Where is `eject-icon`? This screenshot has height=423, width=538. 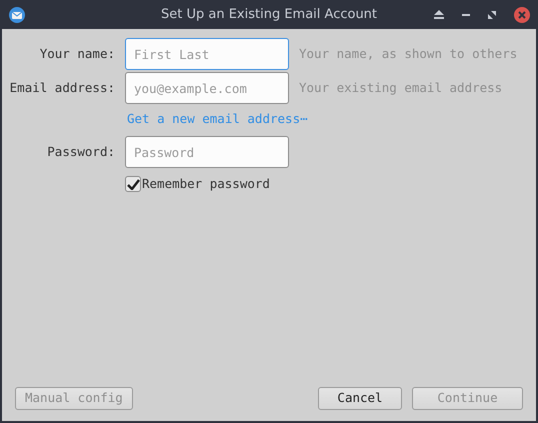
eject-icon is located at coordinates (439, 14).